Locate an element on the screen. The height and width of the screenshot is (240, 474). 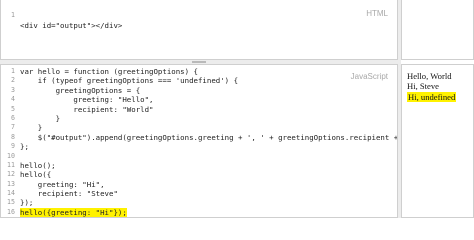
html-code-lines: 1 <div id="output"></div> is located at coordinates (199, 15).